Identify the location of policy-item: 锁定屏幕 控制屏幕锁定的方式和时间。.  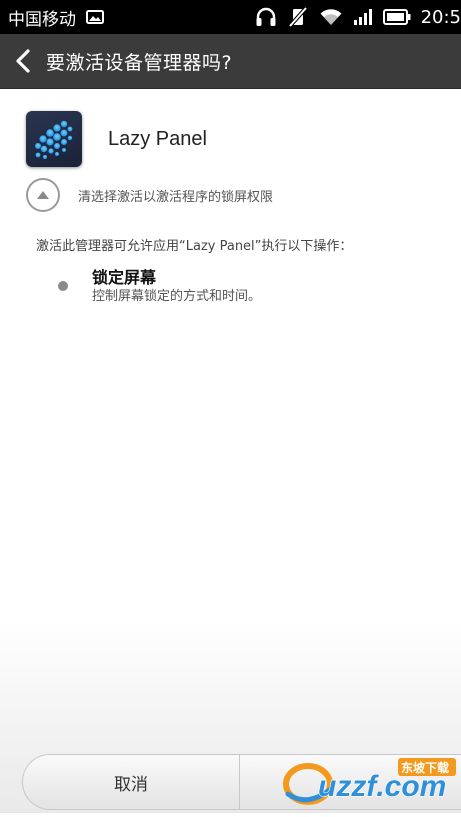
(159, 286).